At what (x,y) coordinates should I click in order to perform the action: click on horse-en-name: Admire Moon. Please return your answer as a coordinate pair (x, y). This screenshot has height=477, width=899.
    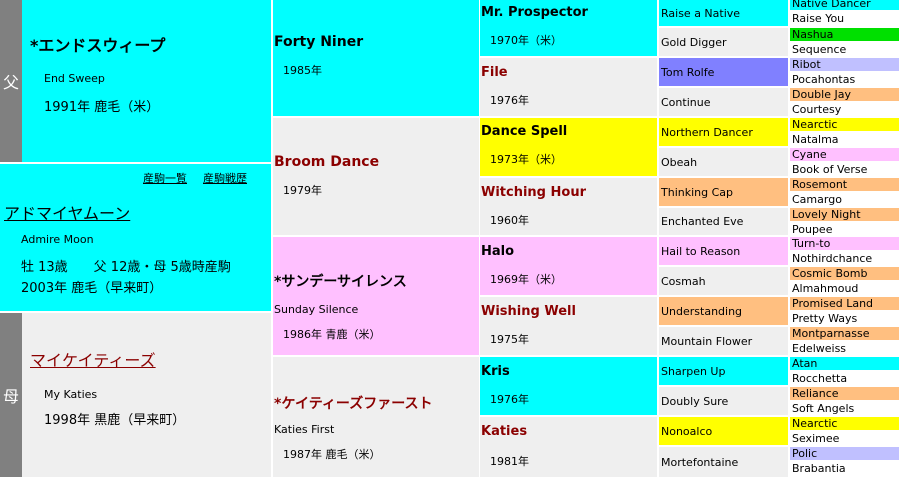
    Looking at the image, I should click on (57, 239).